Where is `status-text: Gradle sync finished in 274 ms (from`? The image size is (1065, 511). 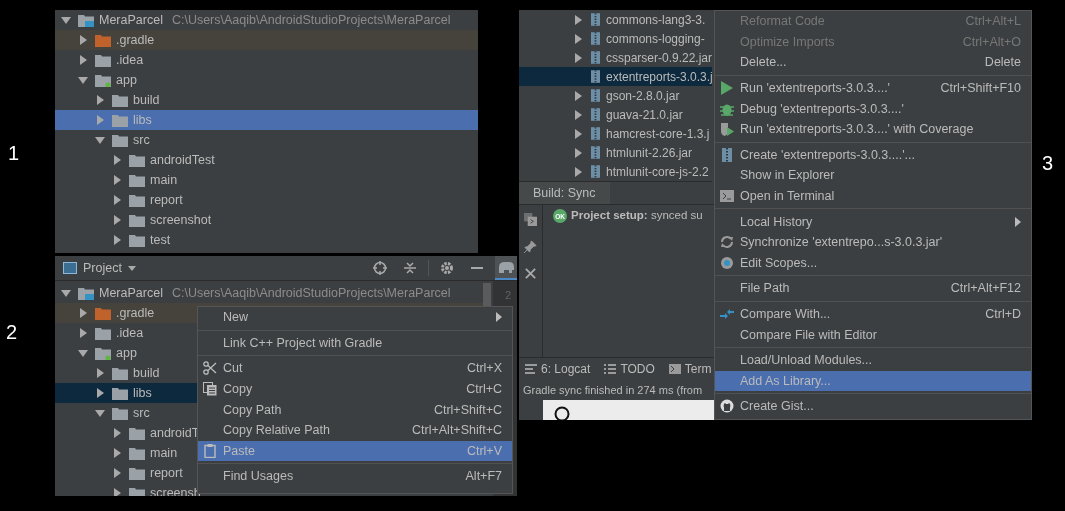
status-text: Gradle sync finished in 274 ms (from is located at coordinates (613, 390).